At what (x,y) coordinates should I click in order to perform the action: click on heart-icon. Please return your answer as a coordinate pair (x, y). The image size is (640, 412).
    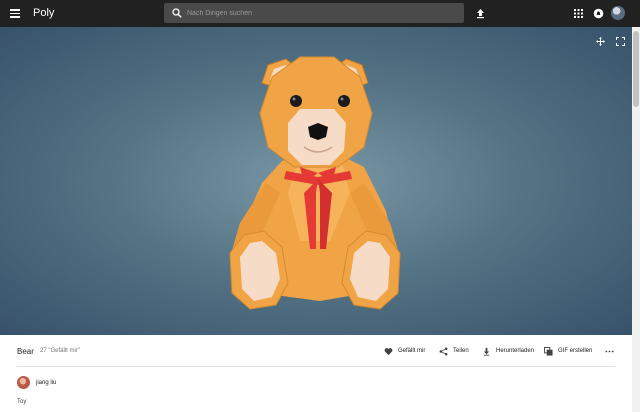
    Looking at the image, I should click on (388, 351).